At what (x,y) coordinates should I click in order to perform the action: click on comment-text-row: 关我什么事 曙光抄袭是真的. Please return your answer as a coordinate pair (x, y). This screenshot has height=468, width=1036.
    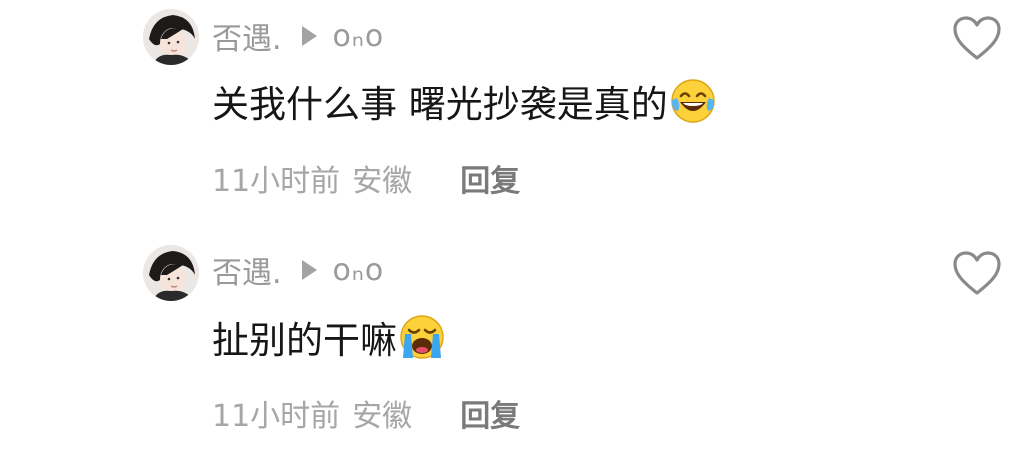
    Looking at the image, I should click on (464, 101).